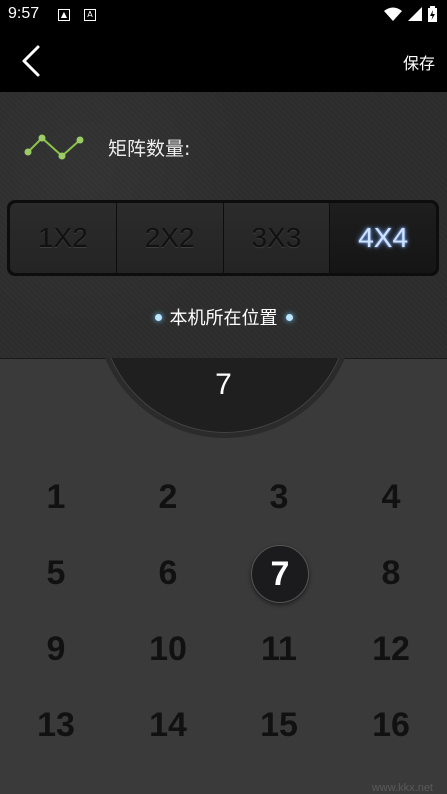 This screenshot has width=447, height=794. I want to click on matrix-option-1x2: 1X2, so click(63, 238).